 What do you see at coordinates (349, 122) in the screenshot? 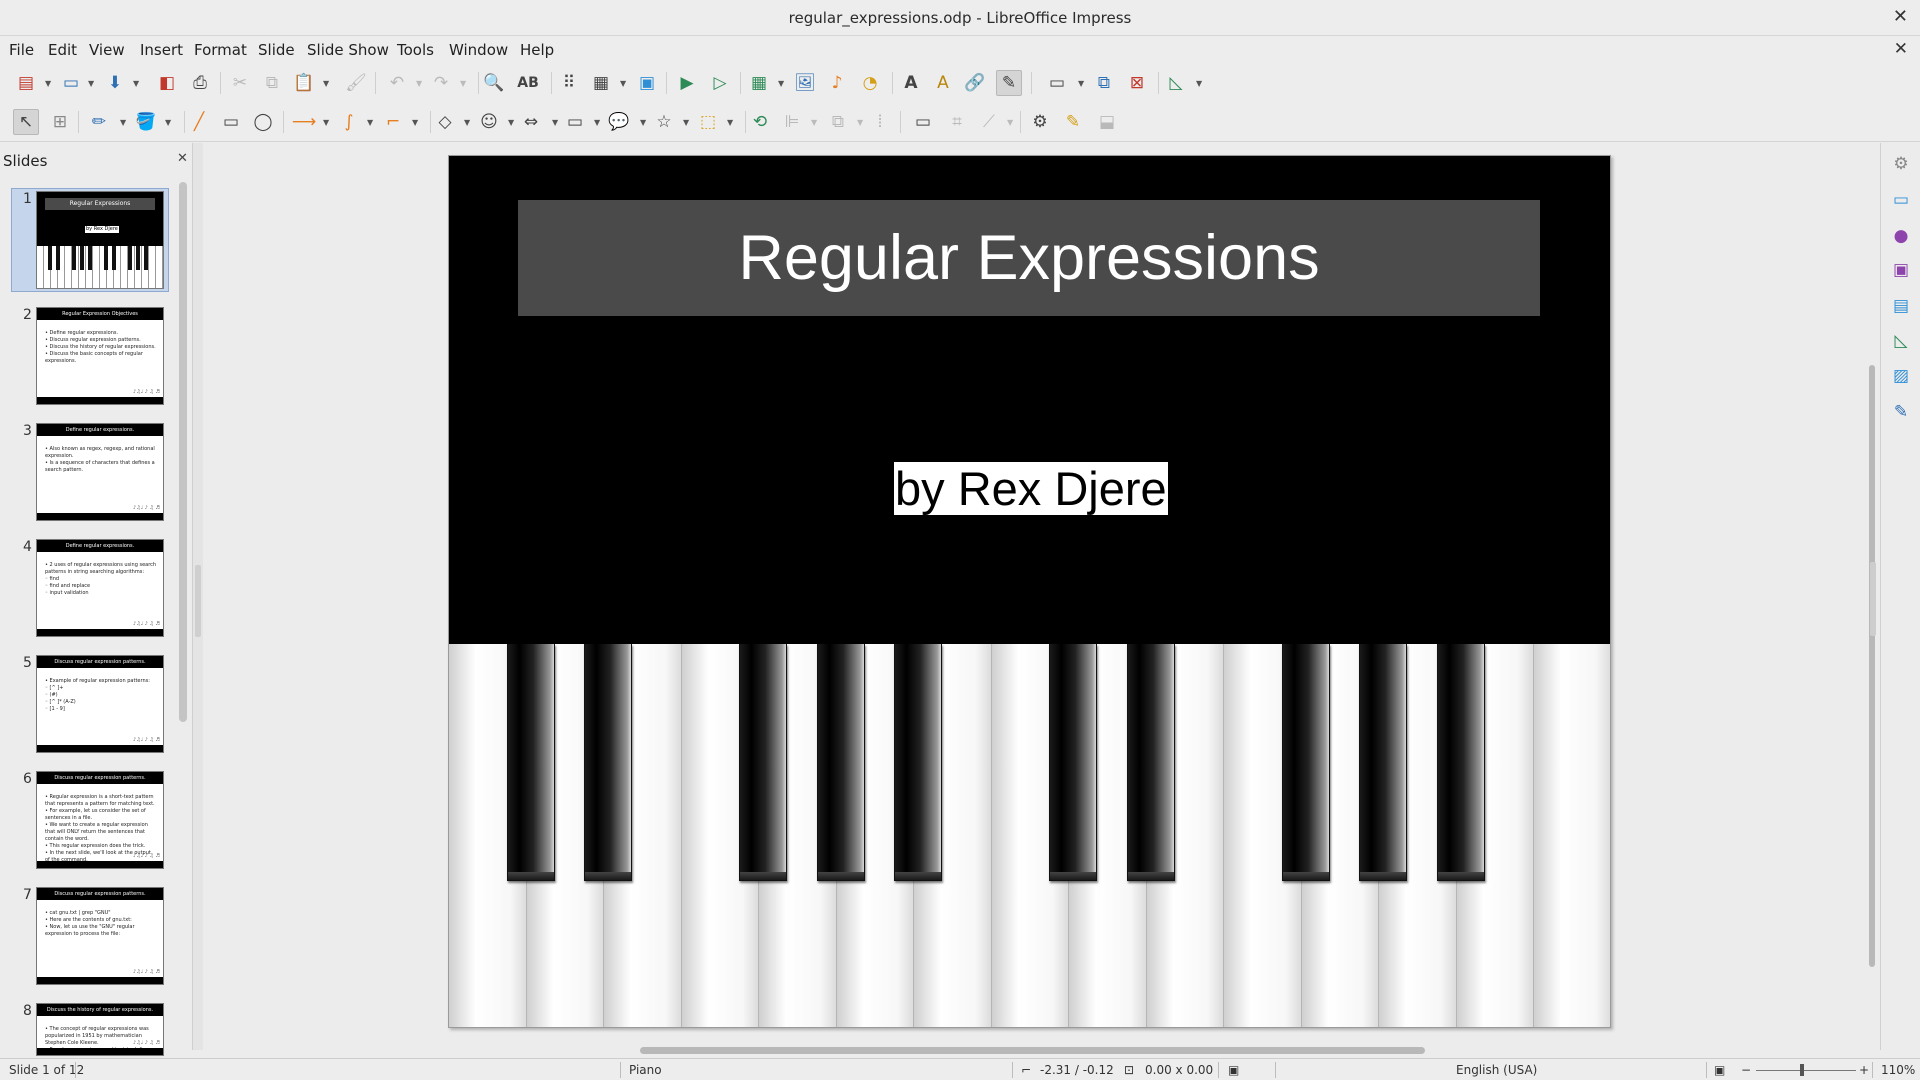
I see `curve-icon: ∫` at bounding box center [349, 122].